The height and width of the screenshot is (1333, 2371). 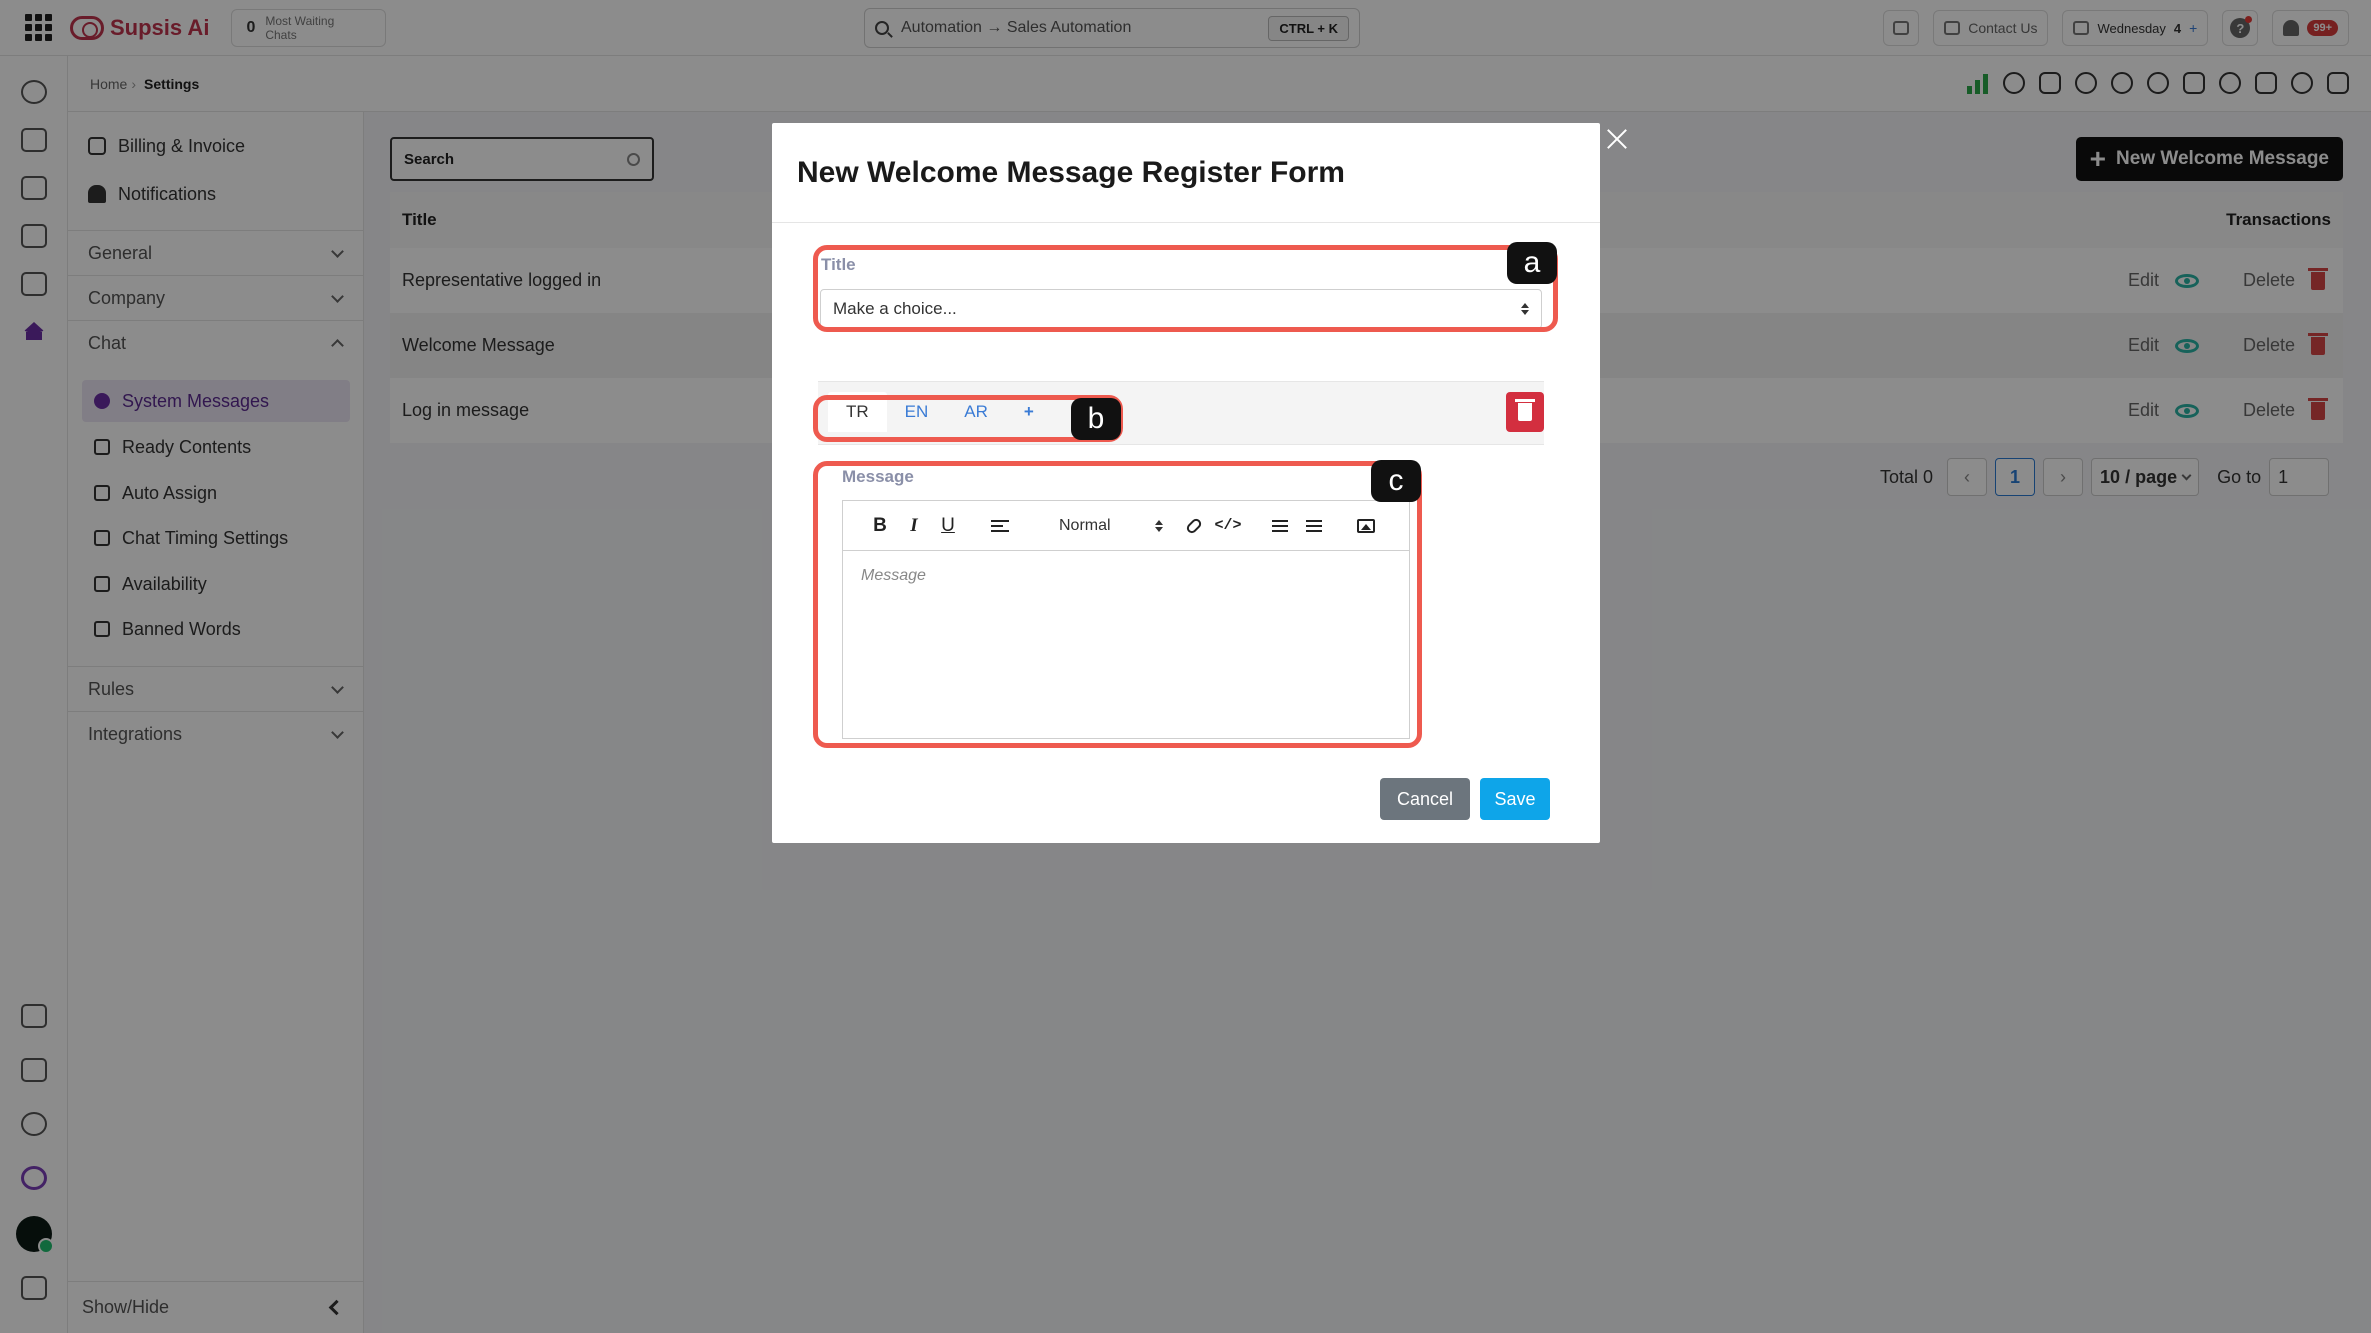 What do you see at coordinates (1117, 604) in the screenshot?
I see `callout-frame-c` at bounding box center [1117, 604].